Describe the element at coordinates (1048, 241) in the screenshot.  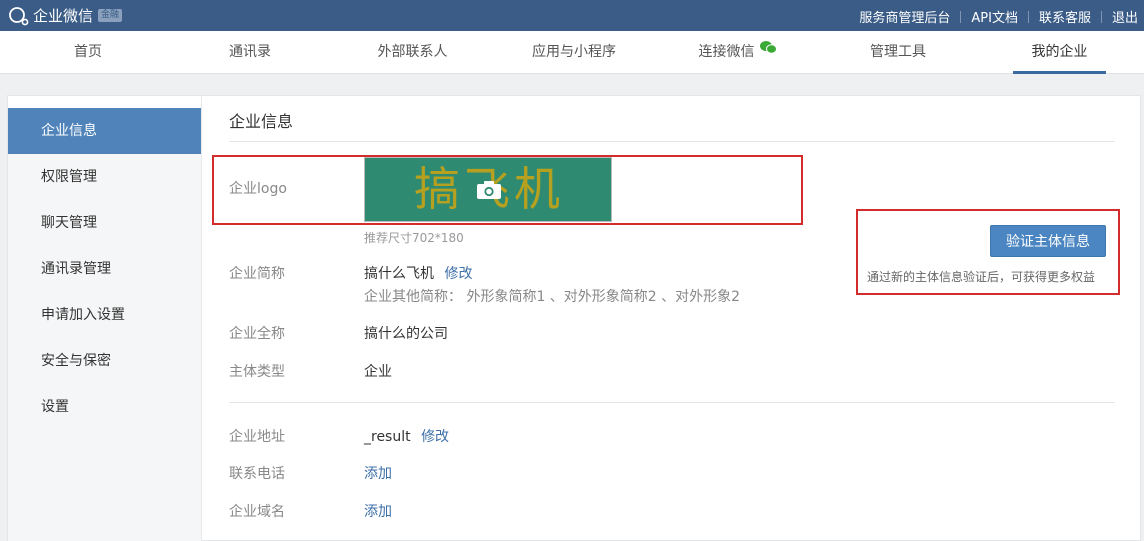
I see `verify-entity-button: 验证主体信息` at that location.